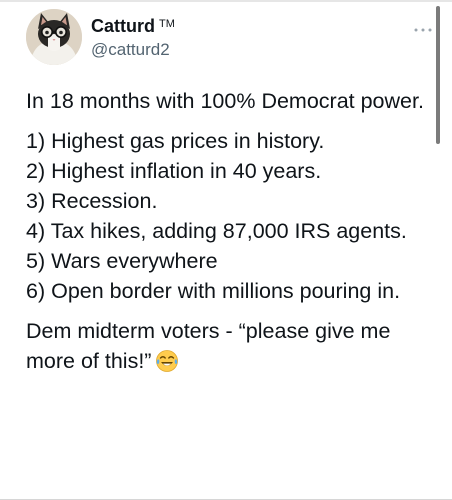 Image resolution: width=452 pixels, height=500 pixels. I want to click on display-name: Catturd, so click(123, 26).